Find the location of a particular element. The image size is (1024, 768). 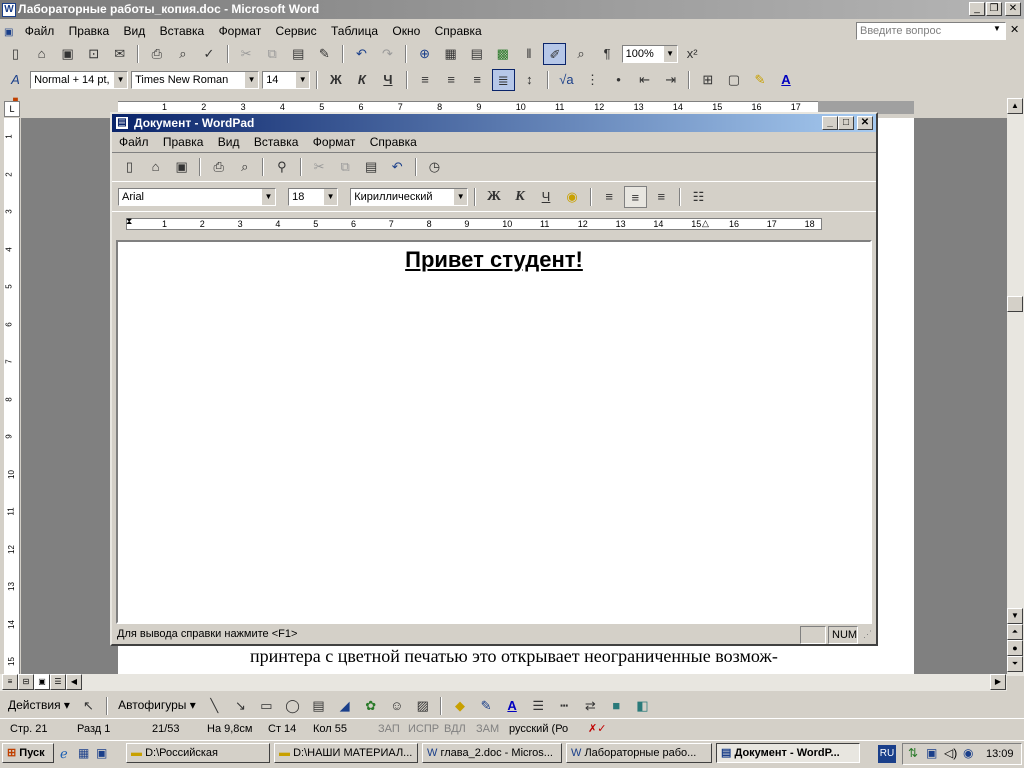

browse-object-button: ● is located at coordinates (1015, 648).